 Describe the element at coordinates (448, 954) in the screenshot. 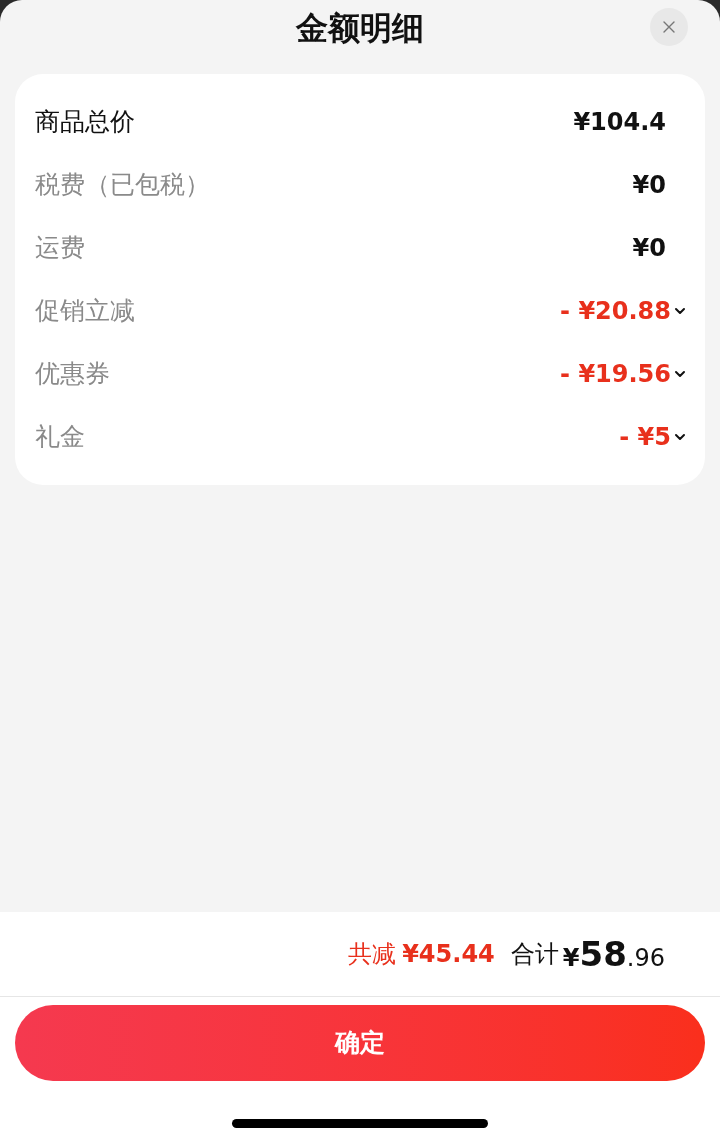

I see `savings-amount: ¥45.44` at that location.